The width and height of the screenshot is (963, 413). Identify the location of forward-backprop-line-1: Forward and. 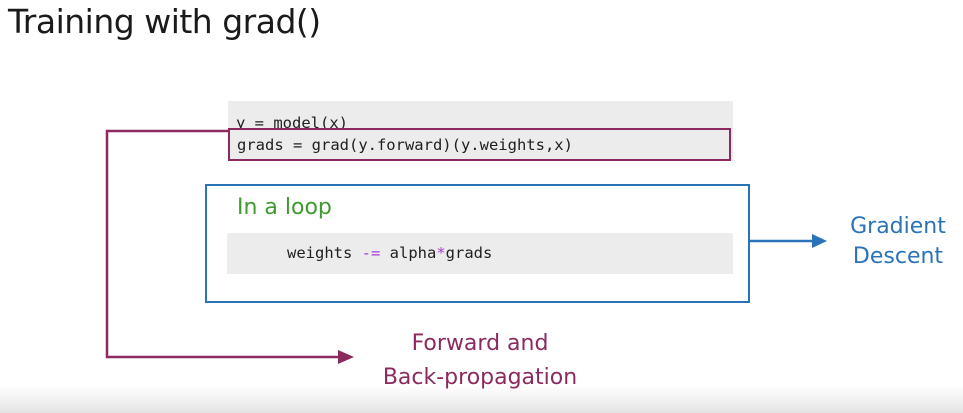
(480, 343).